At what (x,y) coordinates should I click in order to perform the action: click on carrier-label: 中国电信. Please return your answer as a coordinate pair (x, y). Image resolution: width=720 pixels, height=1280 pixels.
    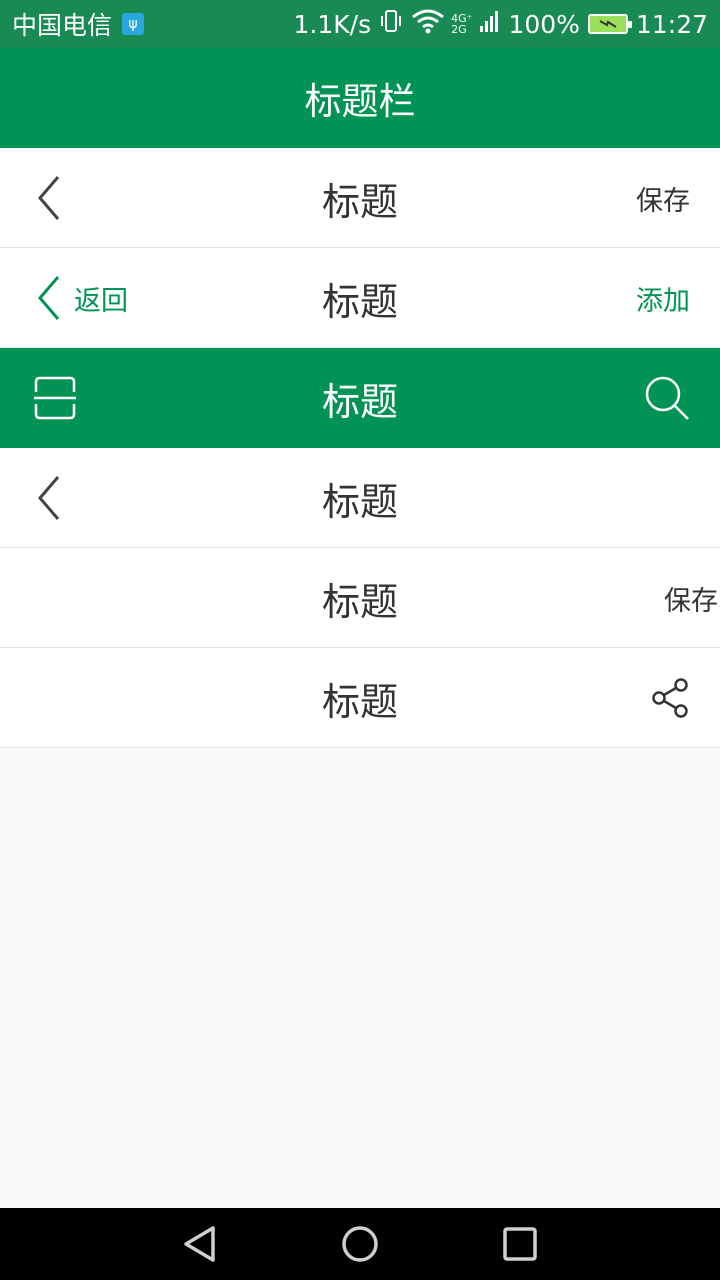
    Looking at the image, I should click on (62, 25).